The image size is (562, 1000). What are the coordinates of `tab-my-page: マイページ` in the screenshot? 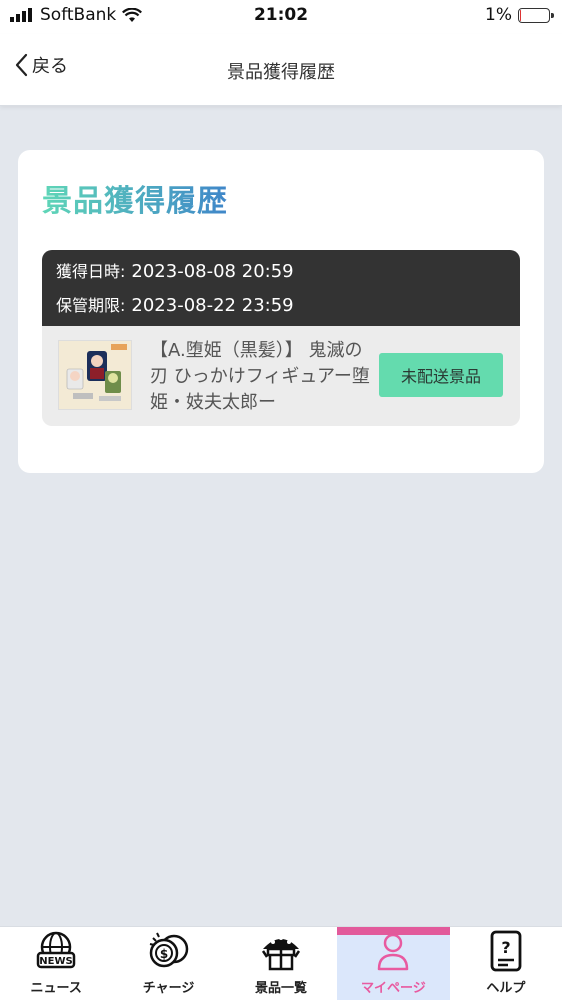 It's located at (394, 963).